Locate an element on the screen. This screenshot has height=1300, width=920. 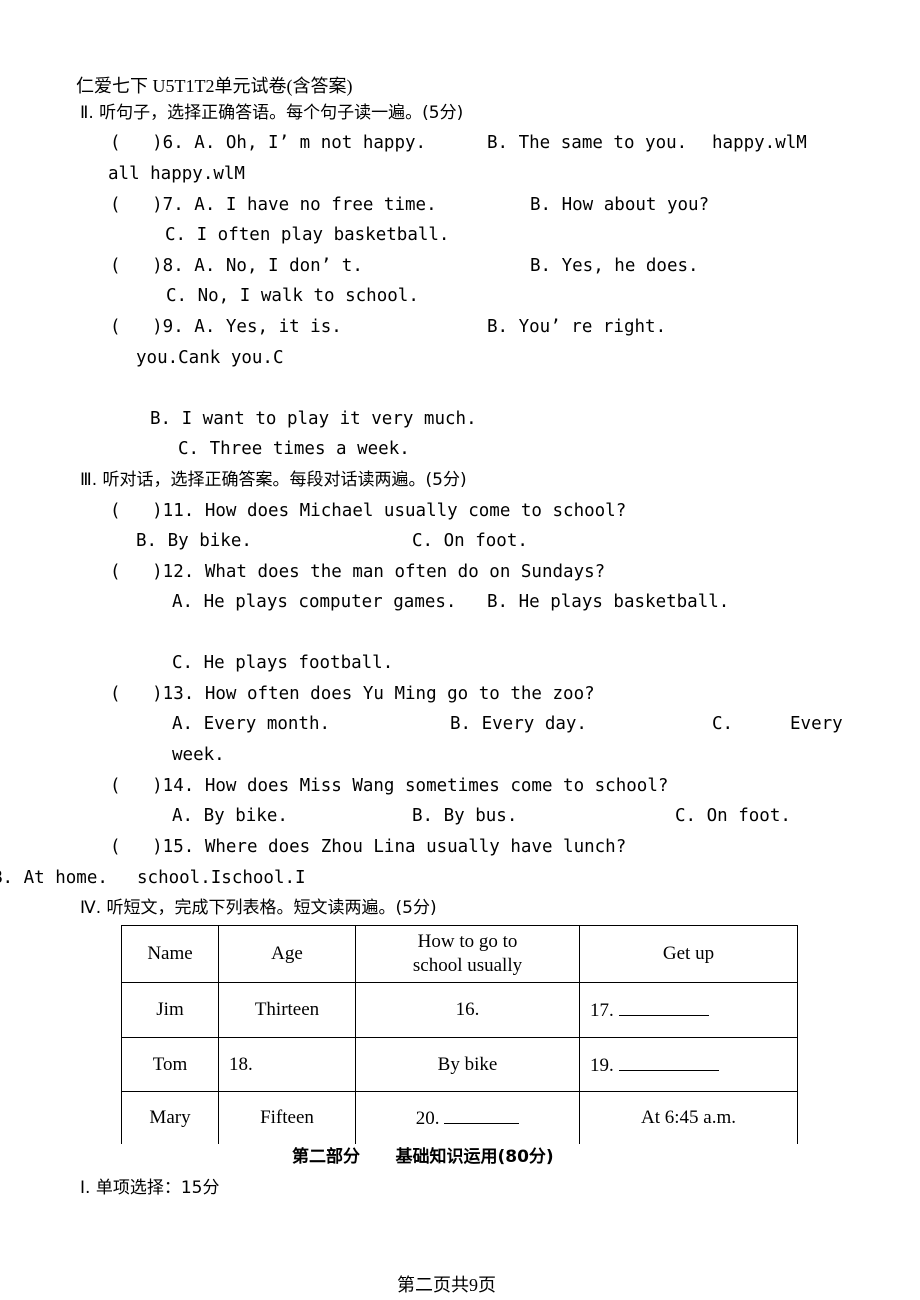
option: B. Yes, he does. is located at coordinates (614, 266).